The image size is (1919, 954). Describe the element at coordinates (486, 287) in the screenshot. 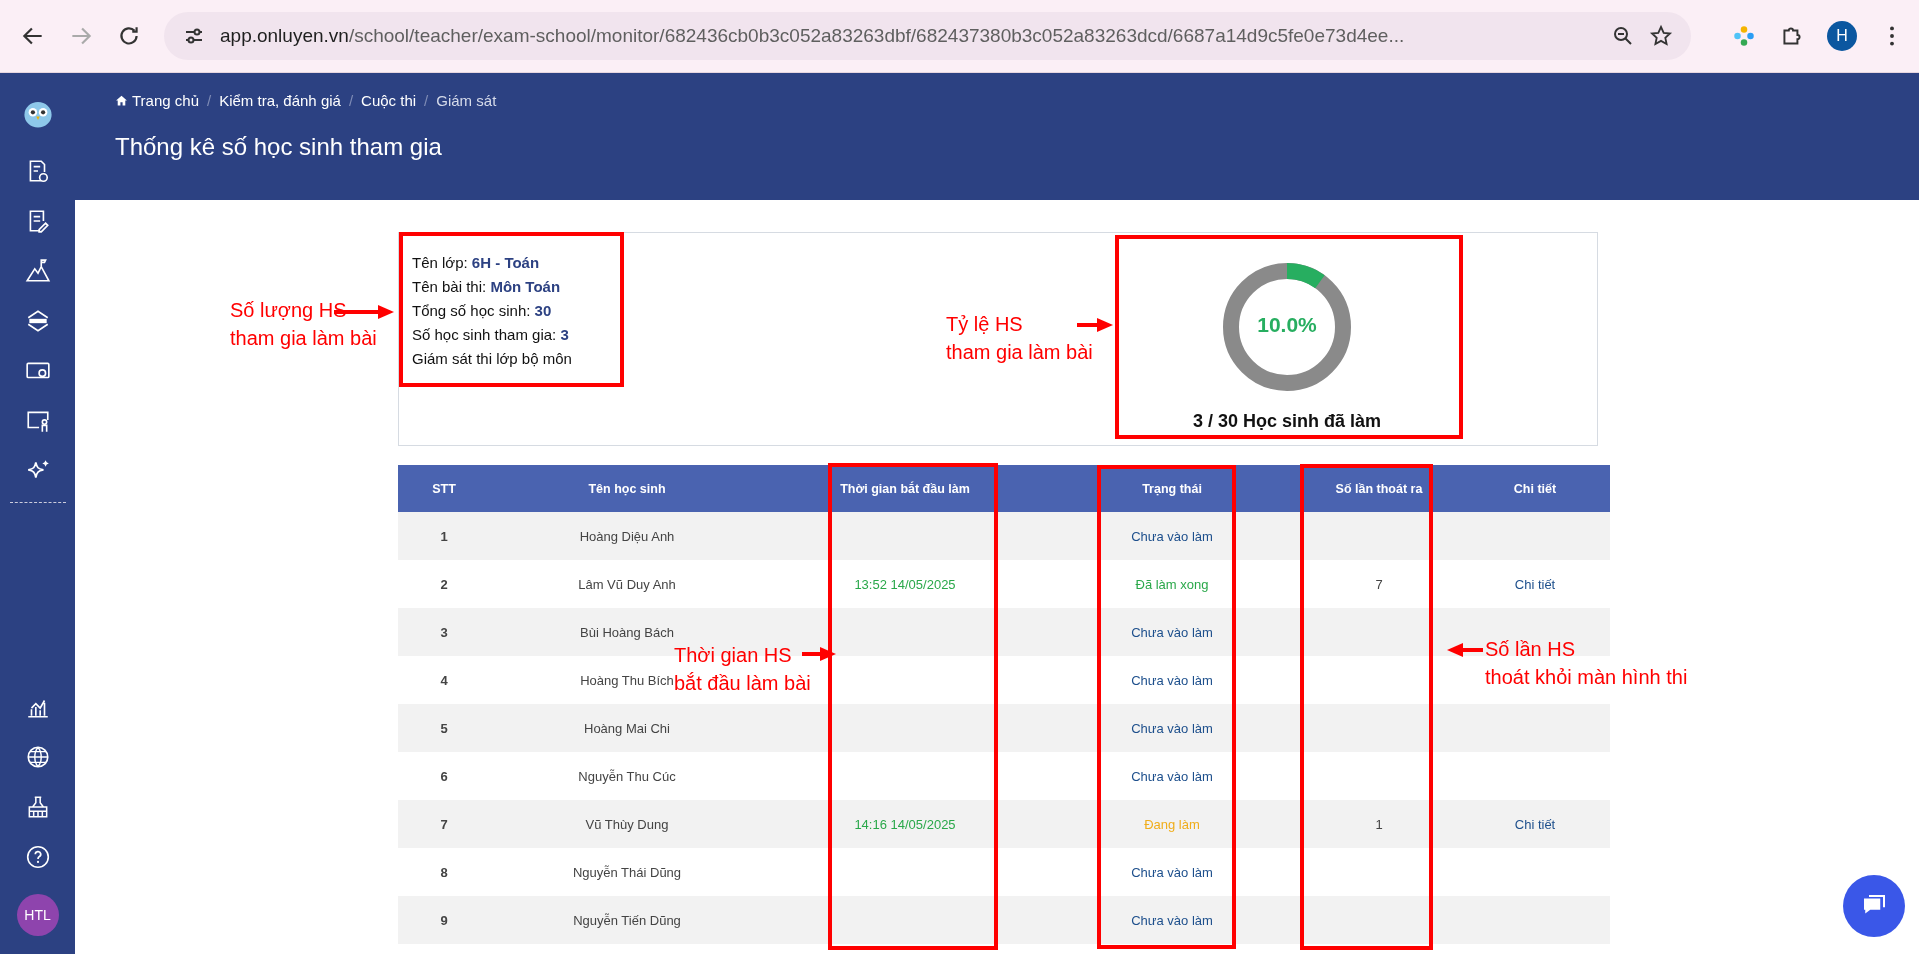

I see `info-line: Tên bài thi: Môn Toán` at that location.